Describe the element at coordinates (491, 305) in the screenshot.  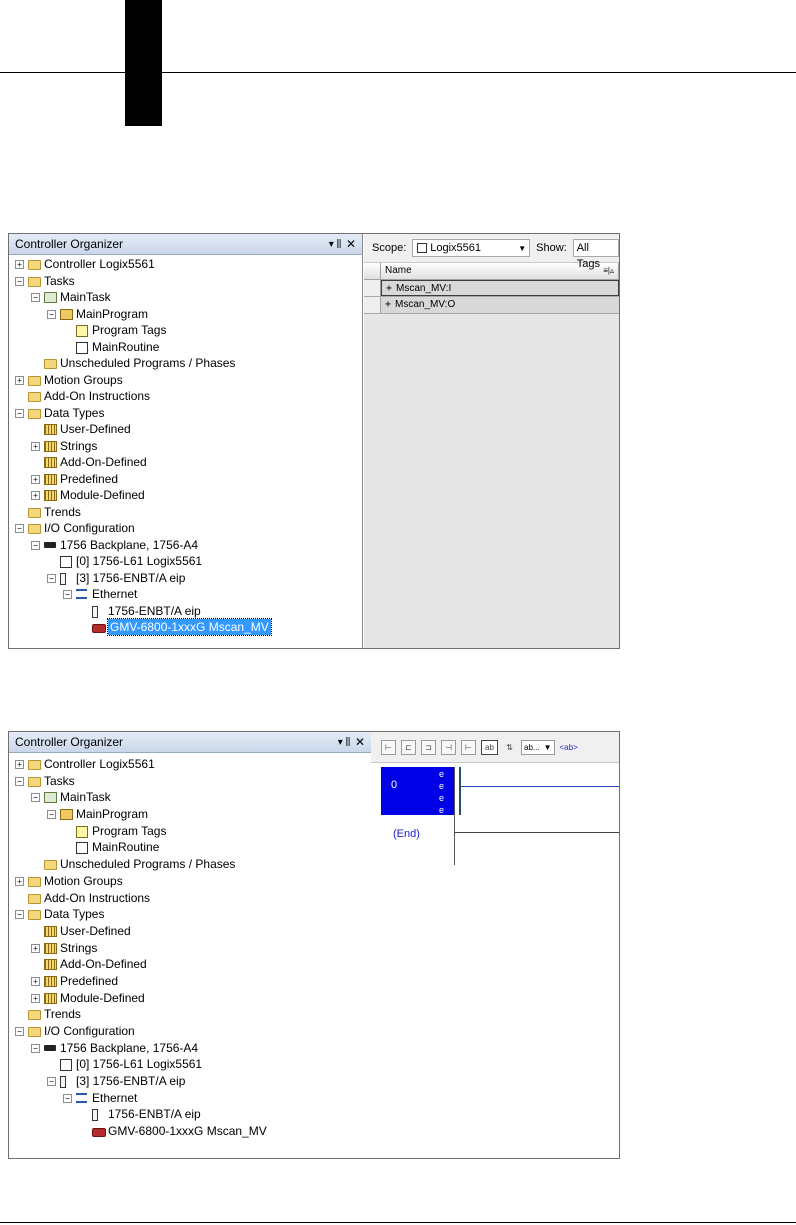
I see `table-row: + Mscan_MV:O` at that location.